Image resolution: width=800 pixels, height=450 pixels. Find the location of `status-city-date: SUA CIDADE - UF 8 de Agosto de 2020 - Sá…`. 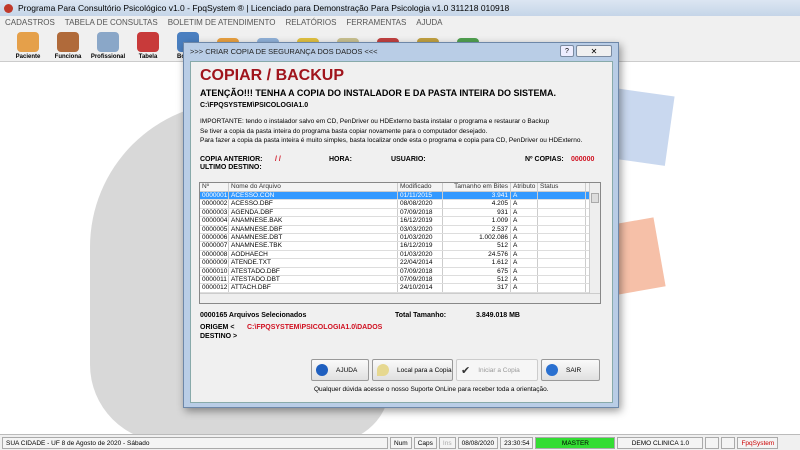

status-city-date: SUA CIDADE - UF 8 de Agosto de 2020 - Sá… is located at coordinates (195, 442).